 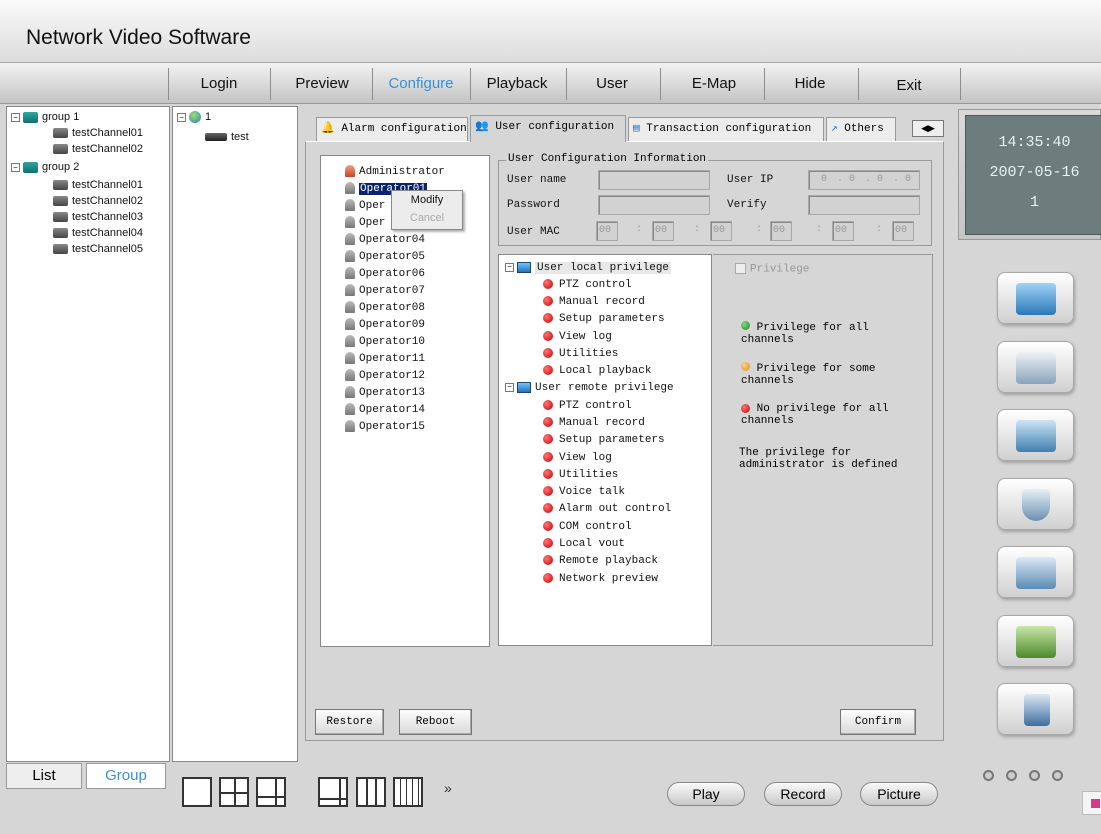 I want to click on user-item-admin: Administrator, so click(x=395, y=172).